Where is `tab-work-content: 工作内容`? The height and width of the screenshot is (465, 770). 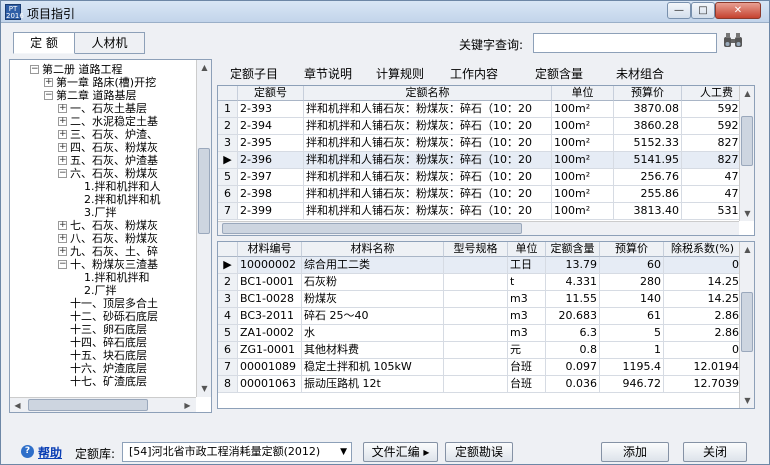 tab-work-content: 工作内容 is located at coordinates (474, 74).